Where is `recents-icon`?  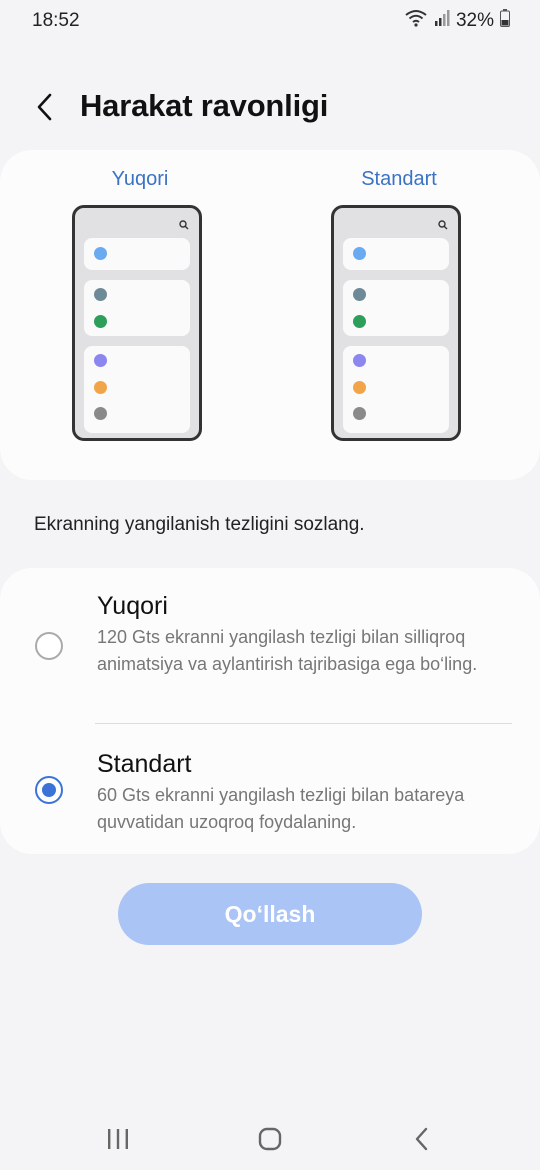 recents-icon is located at coordinates (118, 1139).